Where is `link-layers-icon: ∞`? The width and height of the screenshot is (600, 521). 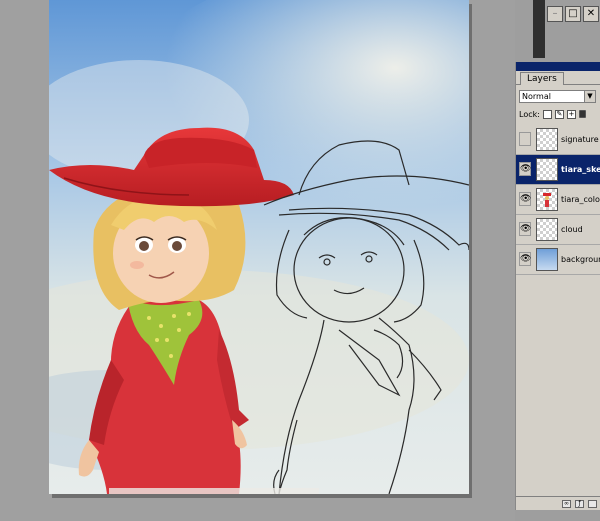 link-layers-icon: ∞ is located at coordinates (566, 503).